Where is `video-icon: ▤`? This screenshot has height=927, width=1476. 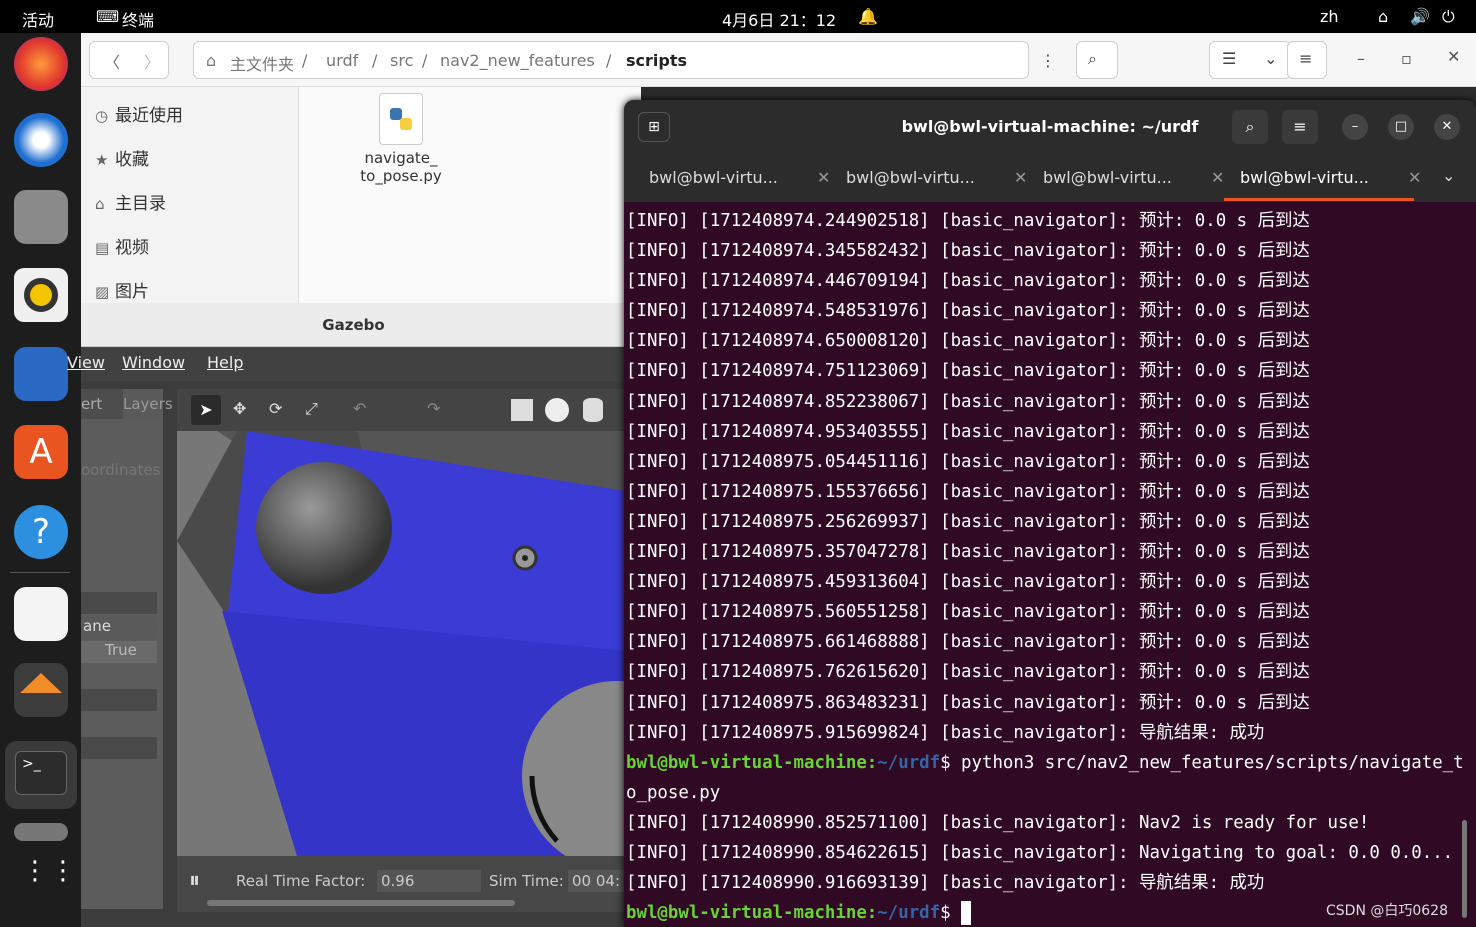 video-icon: ▤ is located at coordinates (102, 248).